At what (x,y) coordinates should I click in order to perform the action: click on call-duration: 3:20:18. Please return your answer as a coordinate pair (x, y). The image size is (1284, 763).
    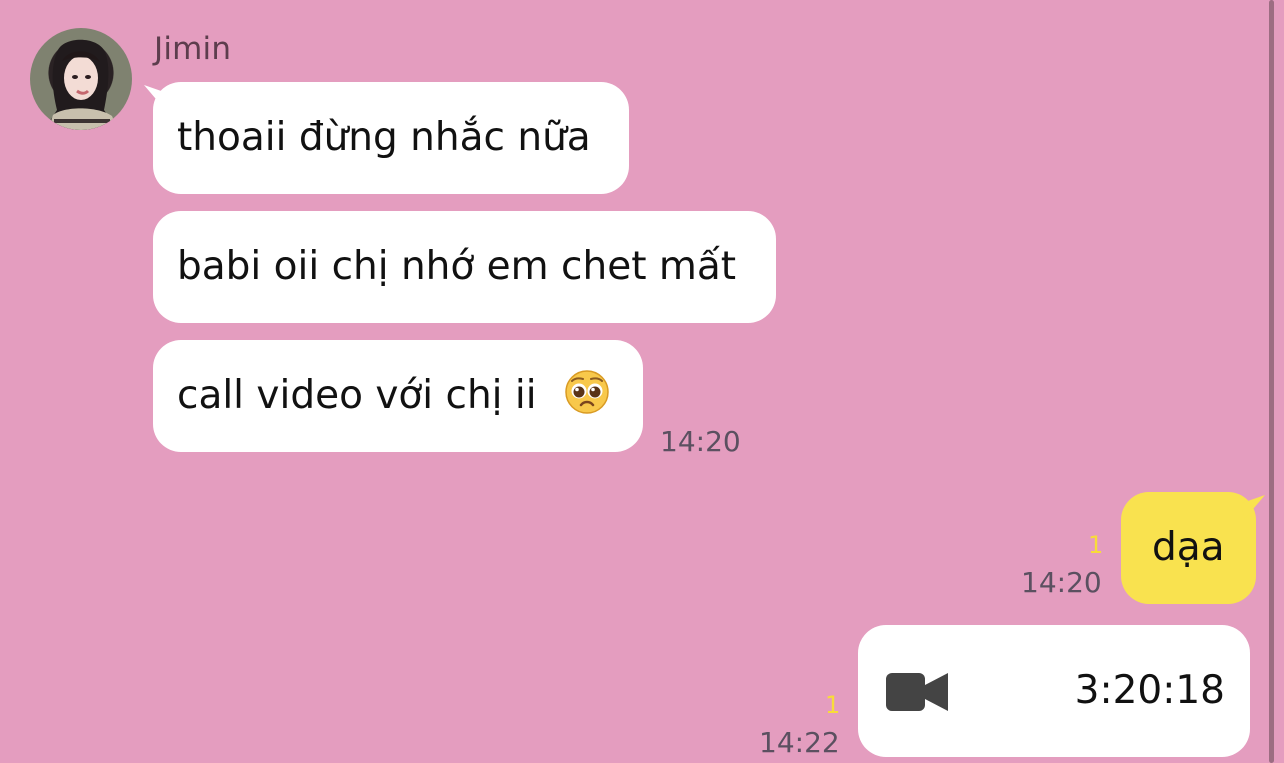
    Looking at the image, I should click on (1149, 690).